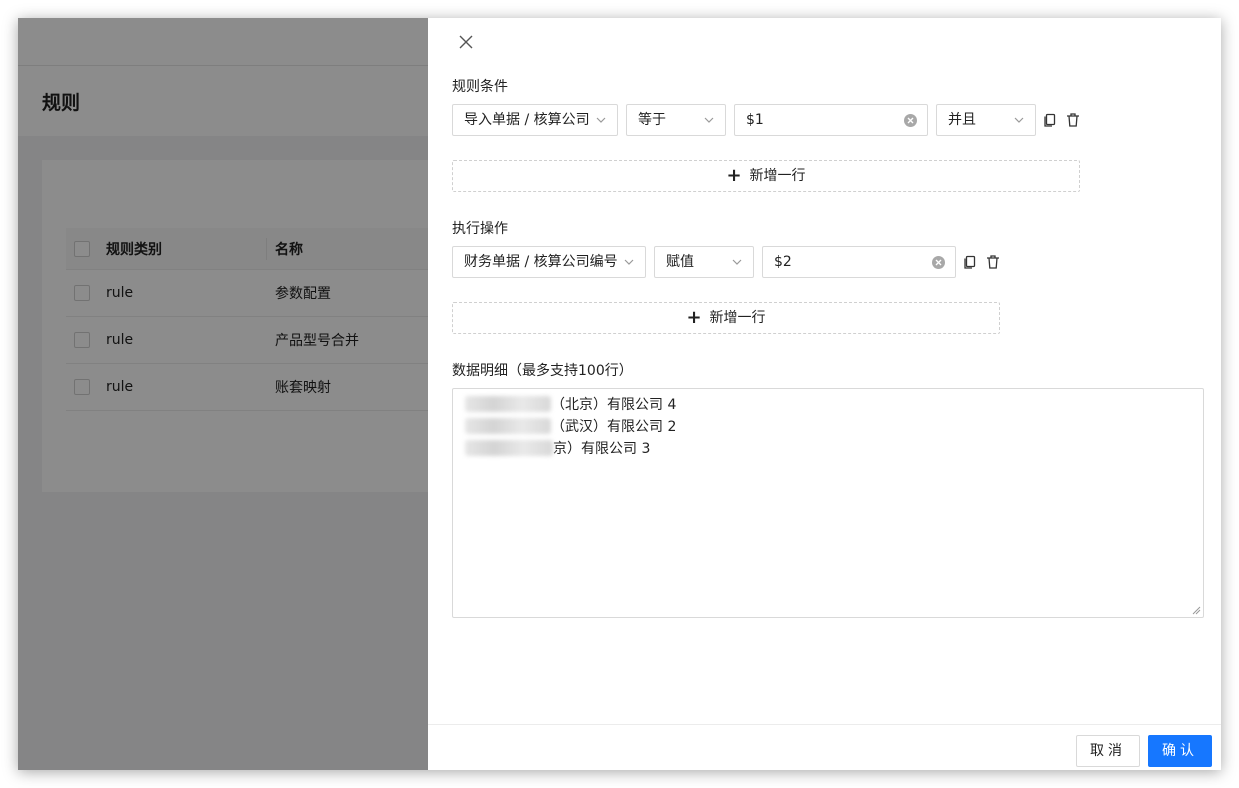 The image size is (1239, 788). Describe the element at coordinates (1108, 751) in the screenshot. I see `cancel-button: 取消` at that location.